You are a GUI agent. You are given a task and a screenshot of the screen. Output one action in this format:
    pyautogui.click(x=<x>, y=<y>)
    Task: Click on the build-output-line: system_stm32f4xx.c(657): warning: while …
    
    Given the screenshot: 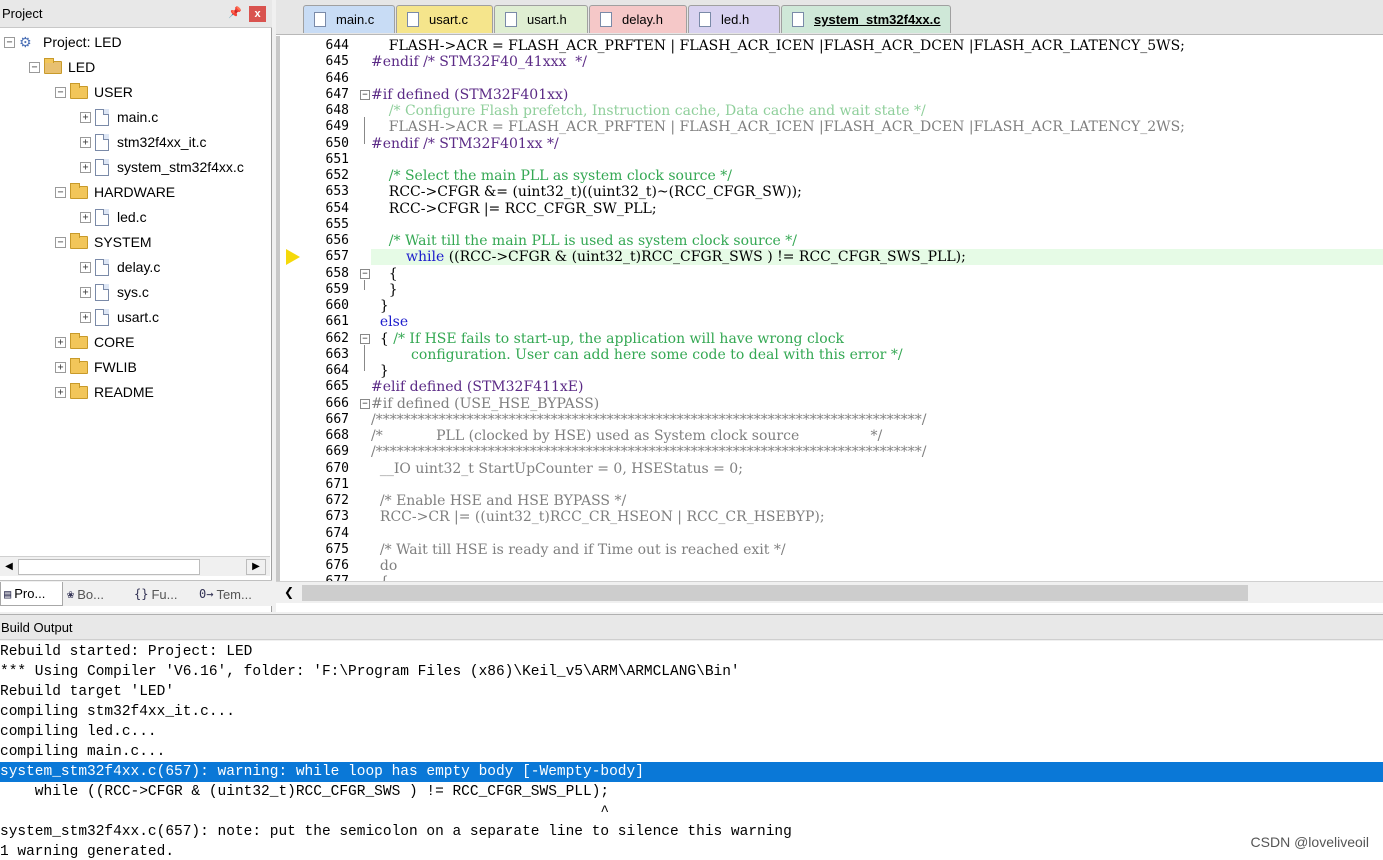 What is the action you would take?
    pyautogui.click(x=691, y=772)
    